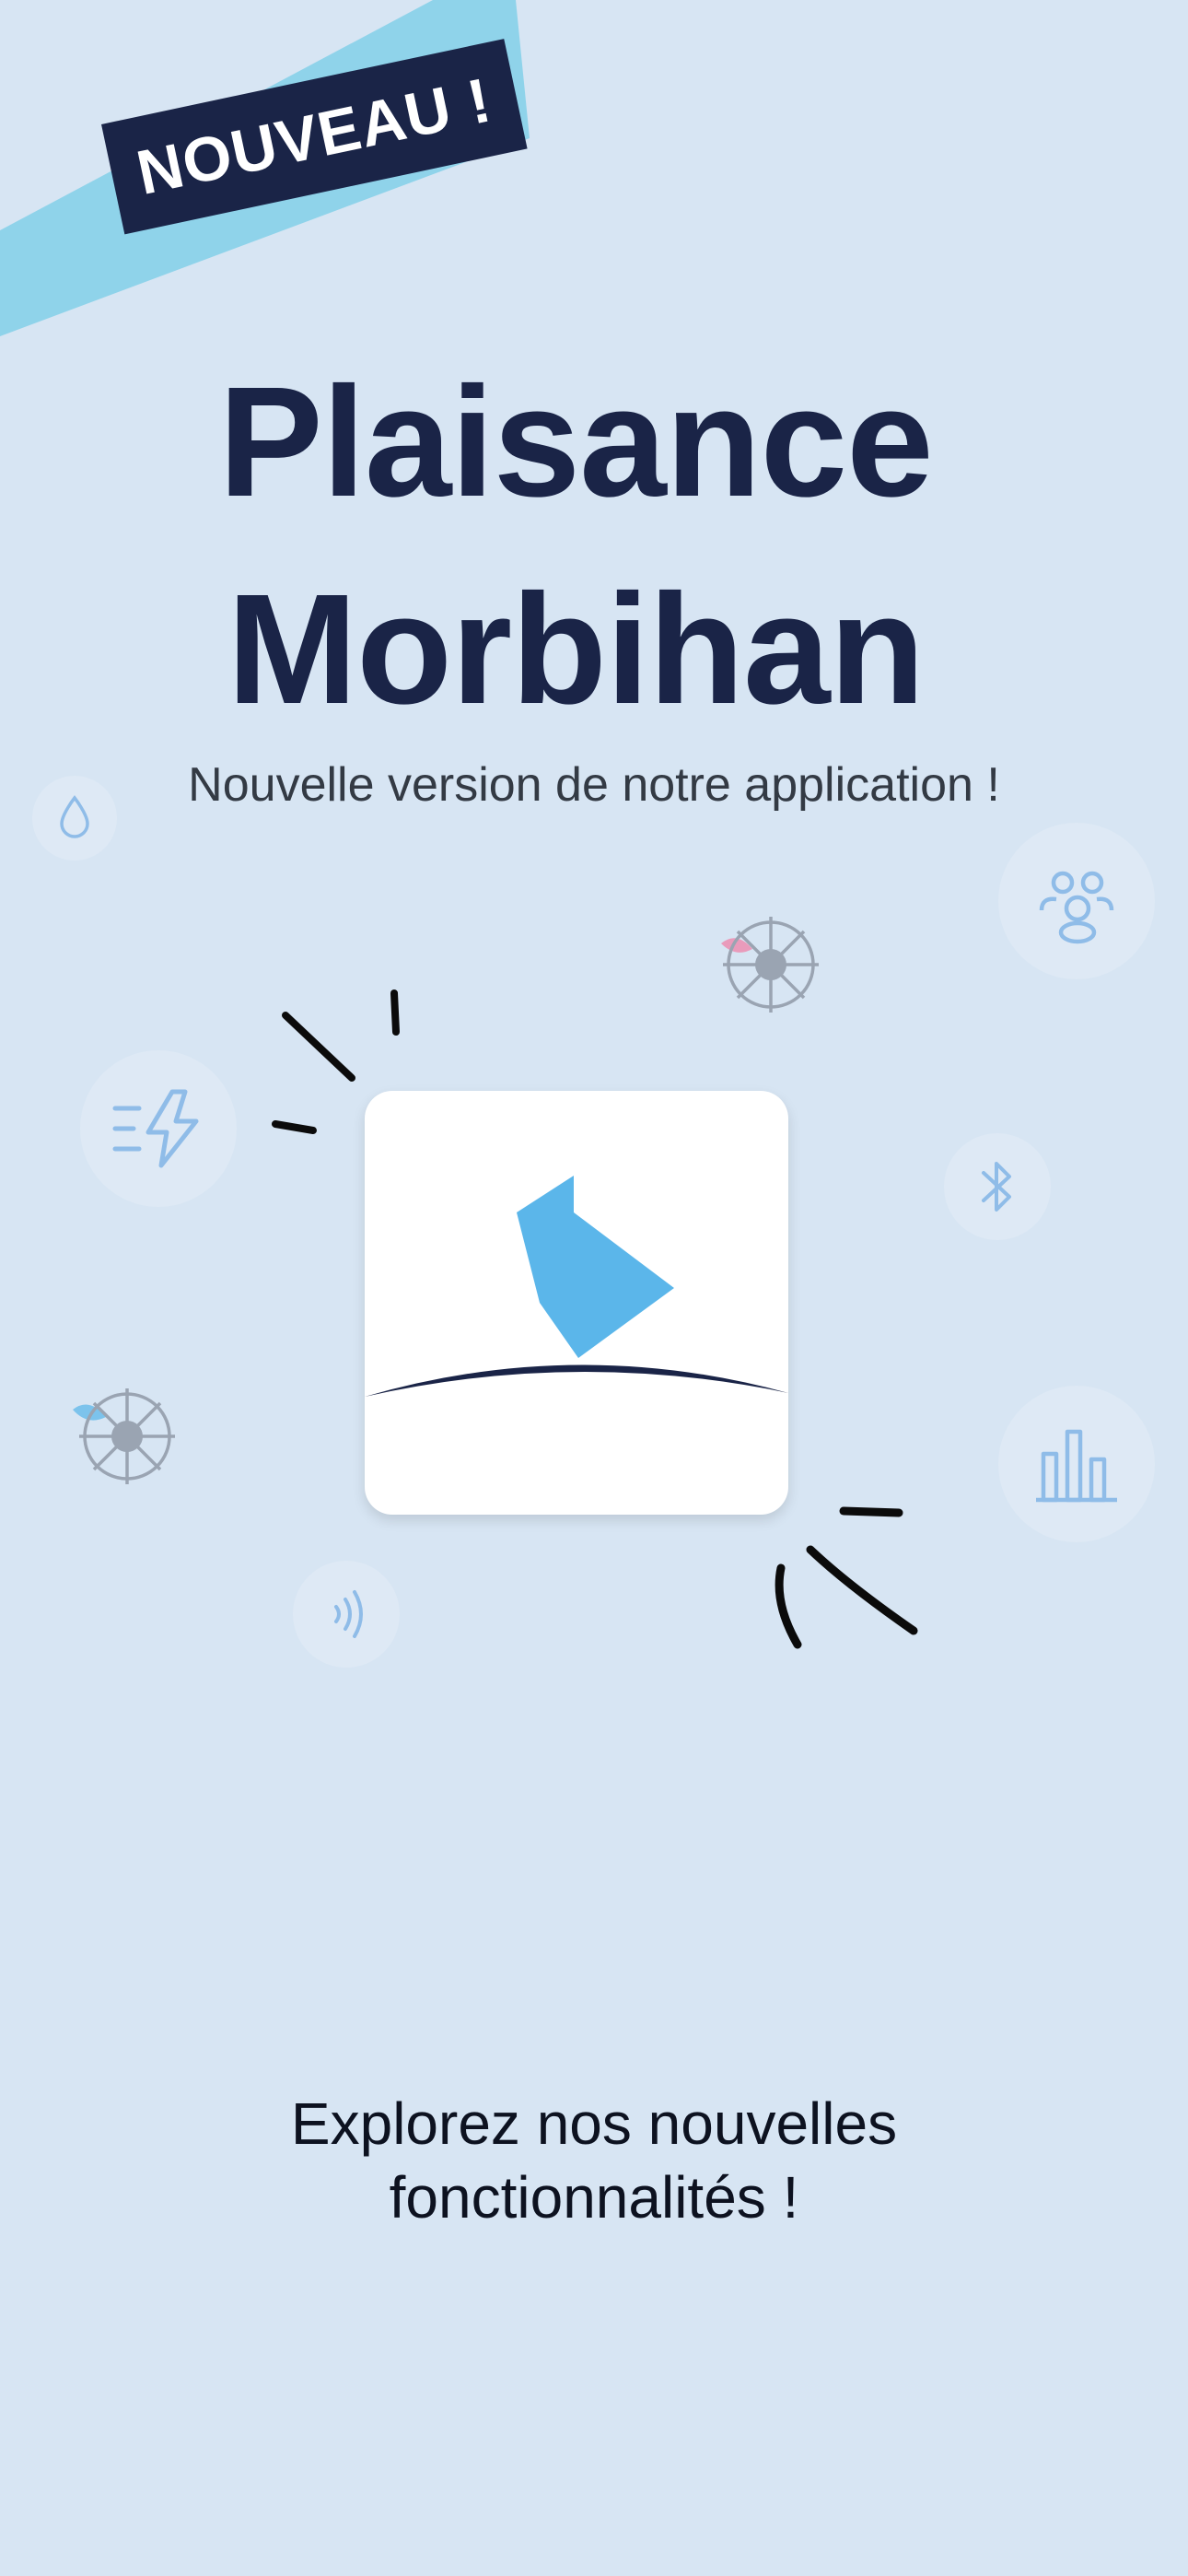  What do you see at coordinates (594, 785) in the screenshot?
I see `subtitle: Nouvelle version de notre application !` at bounding box center [594, 785].